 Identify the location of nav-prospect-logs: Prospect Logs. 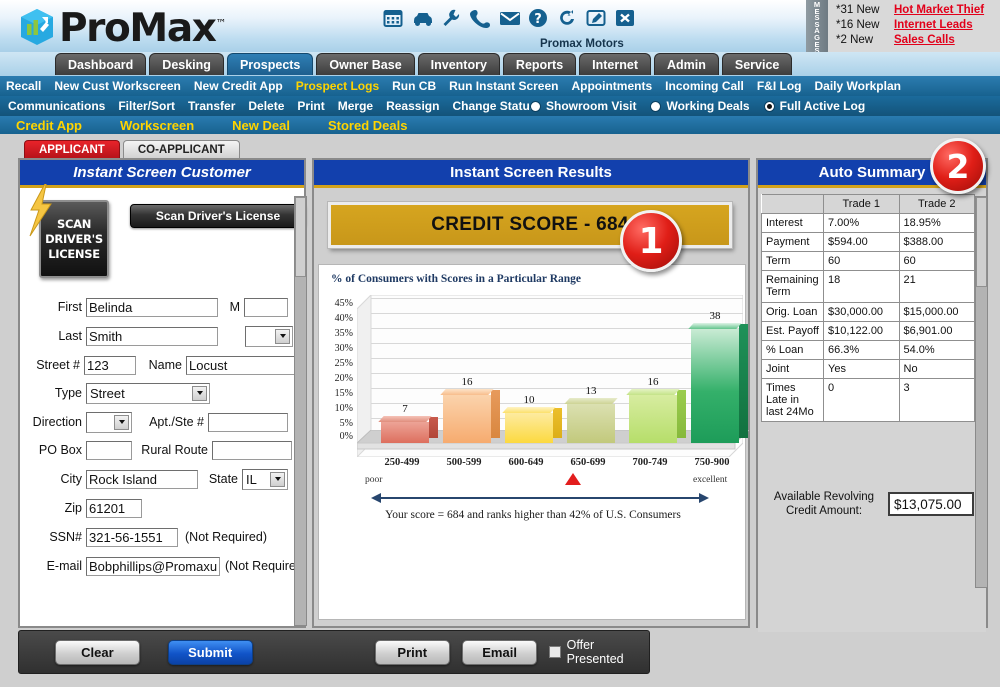
(337, 86).